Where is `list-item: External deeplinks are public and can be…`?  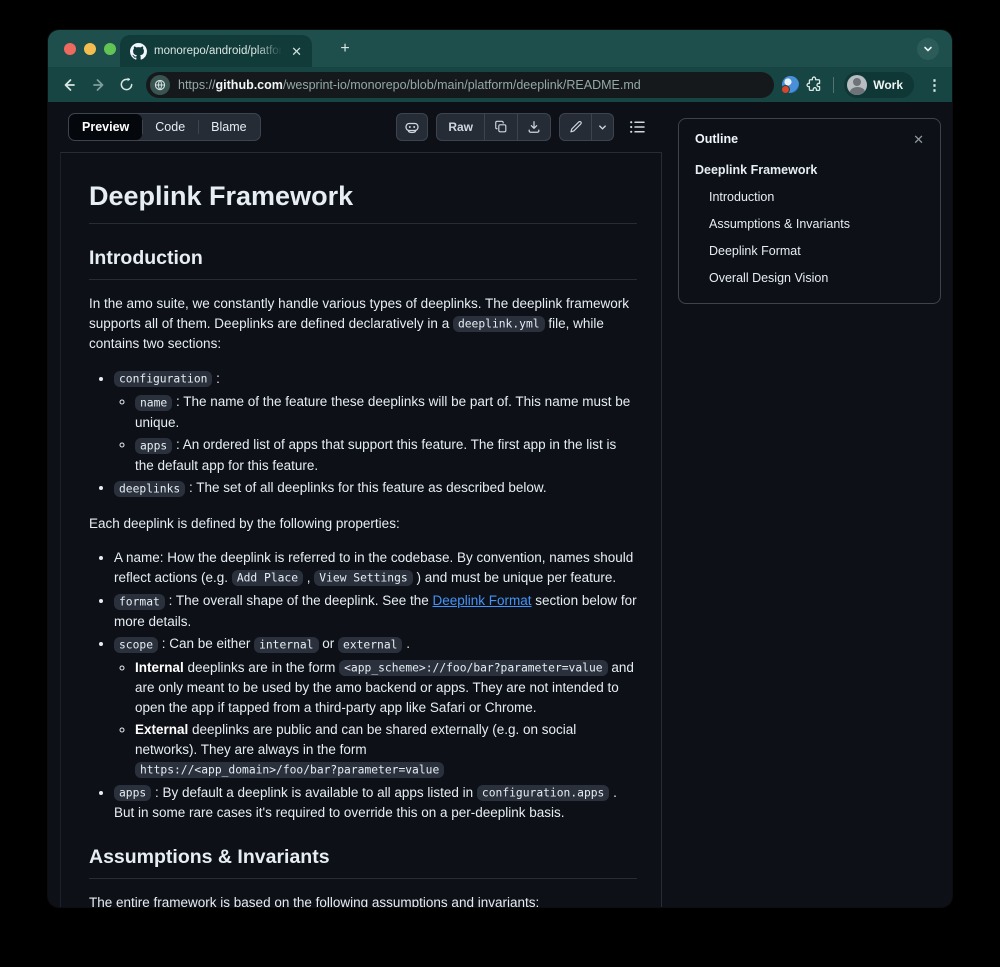
list-item: External deeplinks are public and can be… is located at coordinates (386, 750).